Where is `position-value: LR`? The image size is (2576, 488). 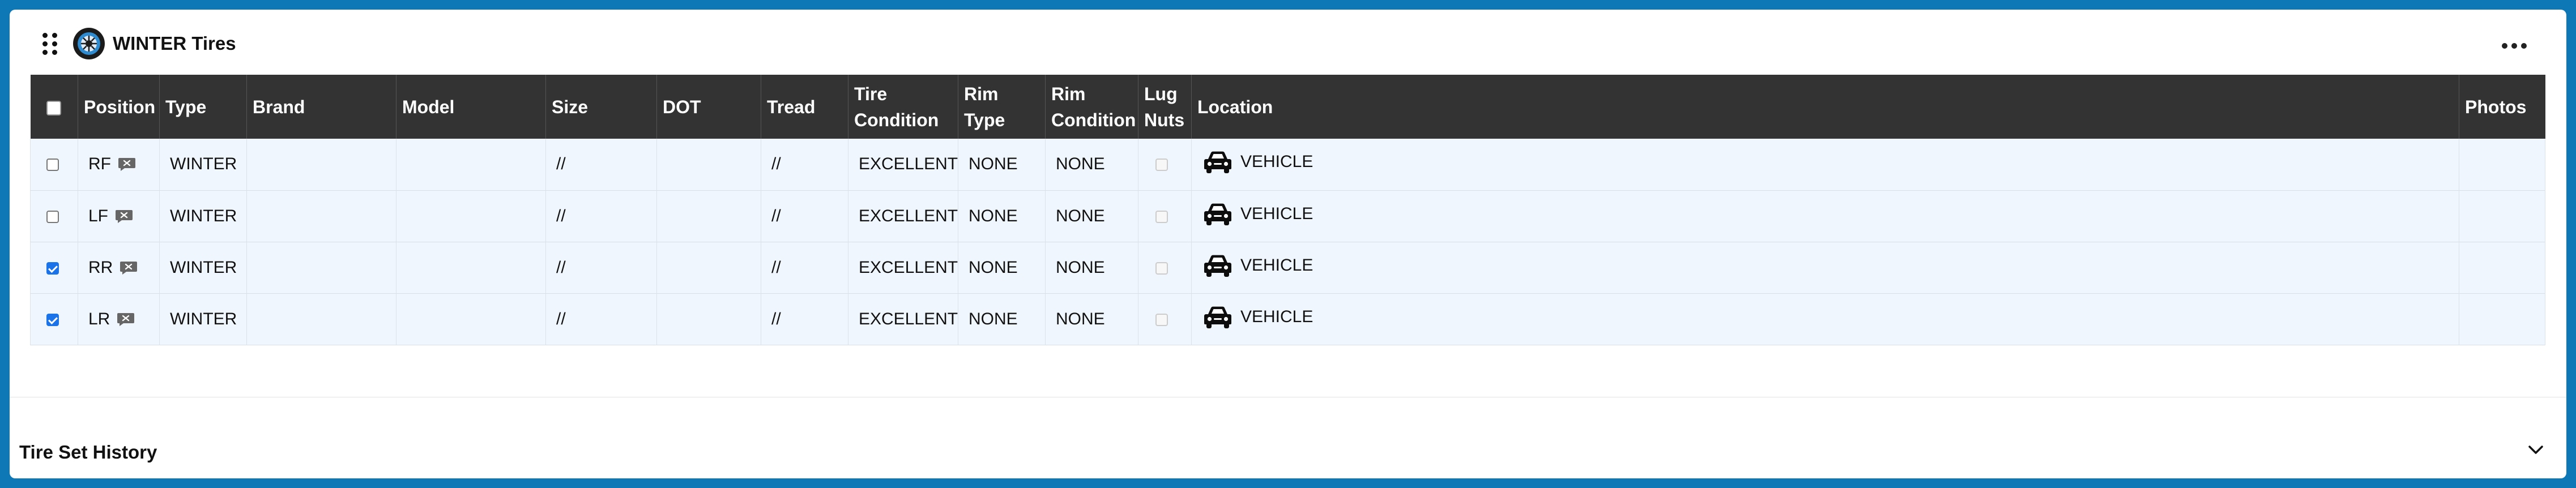
position-value: LR is located at coordinates (99, 318).